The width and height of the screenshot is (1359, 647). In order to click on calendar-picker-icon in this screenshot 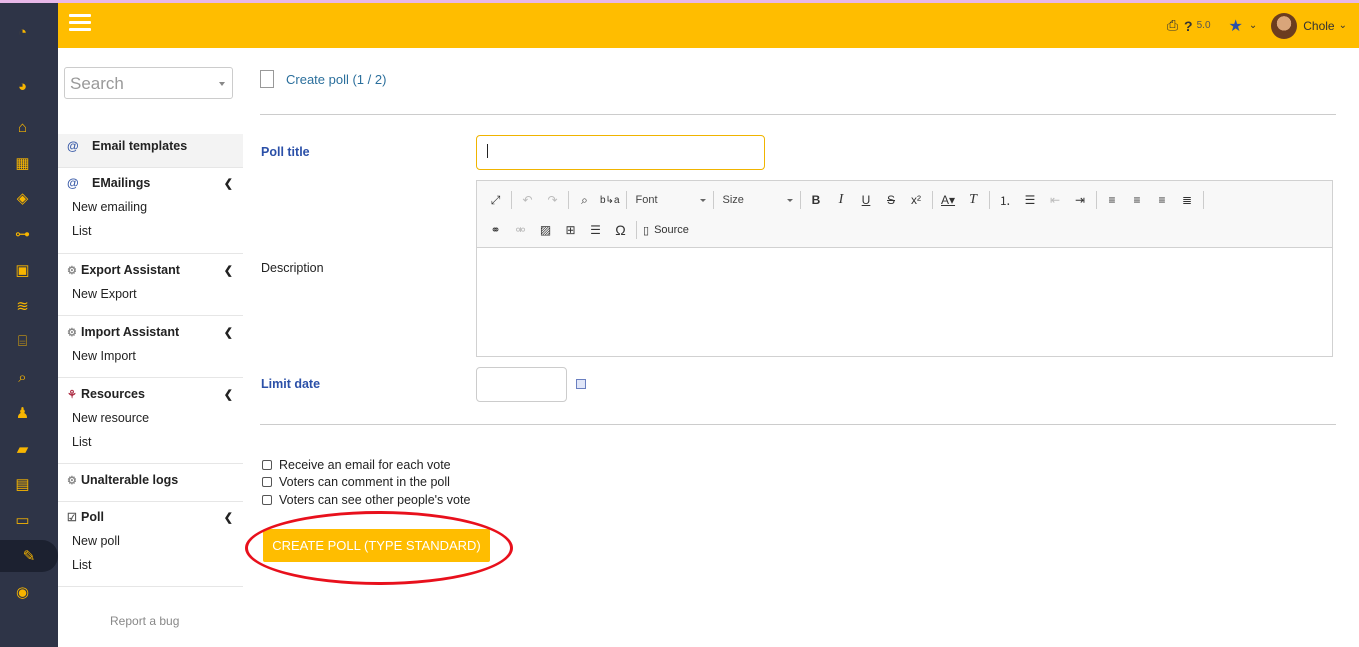, I will do `click(581, 384)`.